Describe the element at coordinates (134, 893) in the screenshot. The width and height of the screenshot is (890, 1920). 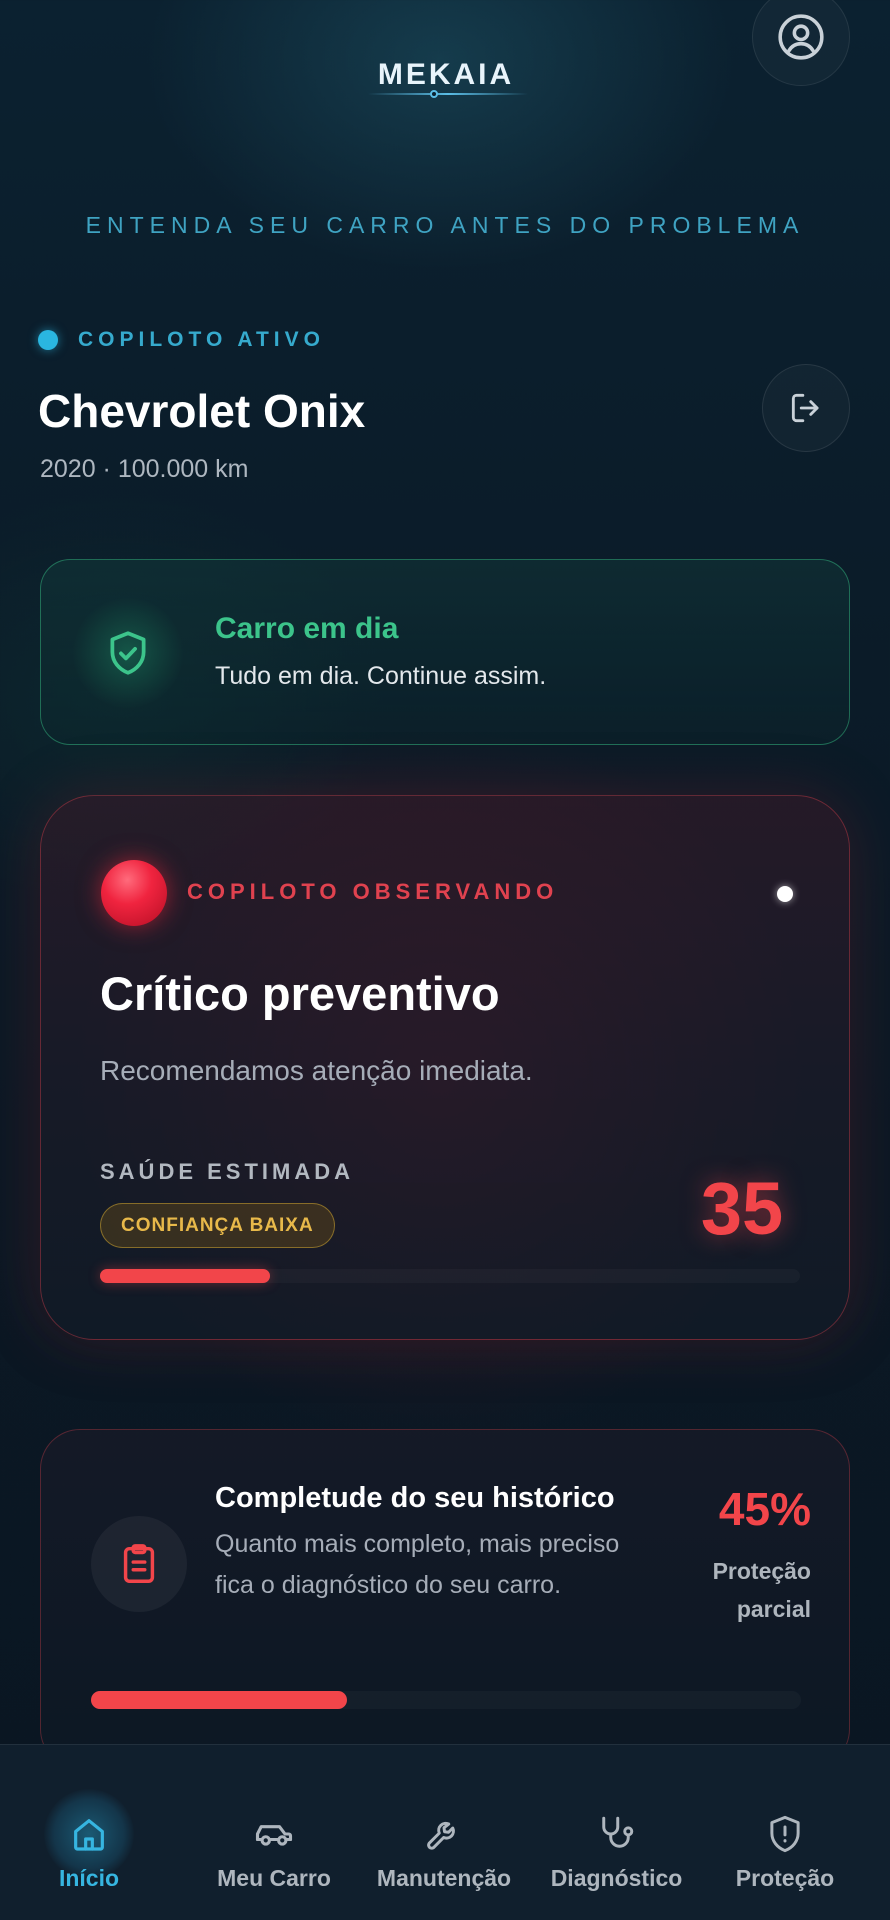
I see `critical-indicator-orb` at that location.